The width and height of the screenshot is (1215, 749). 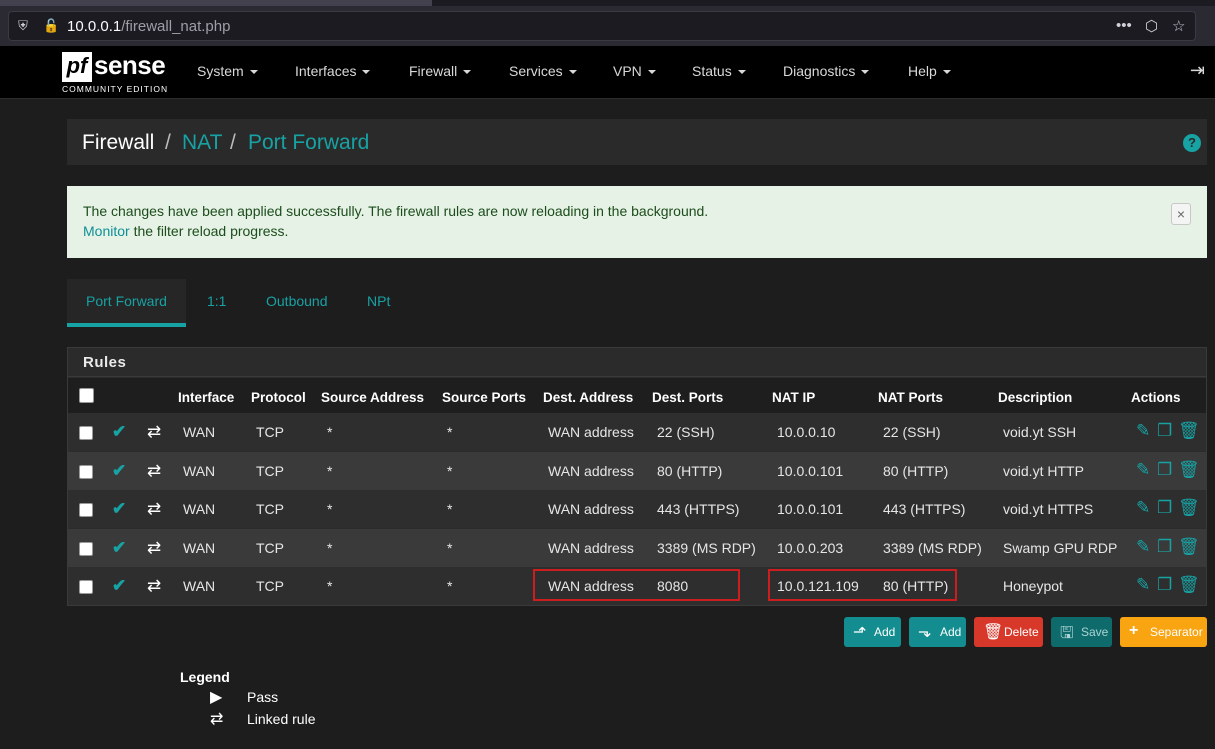 What do you see at coordinates (1181, 214) in the screenshot?
I see `close-icon: ×` at bounding box center [1181, 214].